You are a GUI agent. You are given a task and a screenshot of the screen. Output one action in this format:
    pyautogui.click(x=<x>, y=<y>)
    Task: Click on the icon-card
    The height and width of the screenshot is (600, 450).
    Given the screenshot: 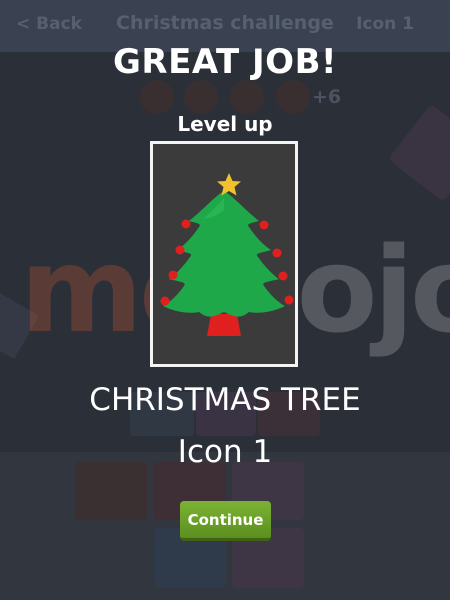 What is the action you would take?
    pyautogui.click(x=224, y=254)
    